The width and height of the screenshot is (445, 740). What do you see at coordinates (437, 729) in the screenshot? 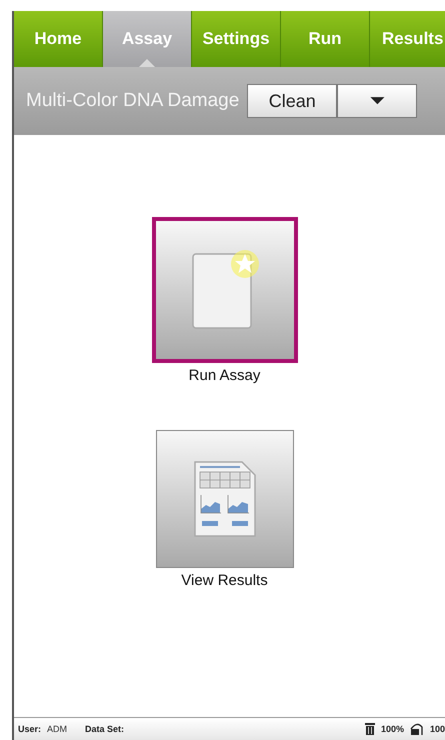
I see `supply-level: 100` at bounding box center [437, 729].